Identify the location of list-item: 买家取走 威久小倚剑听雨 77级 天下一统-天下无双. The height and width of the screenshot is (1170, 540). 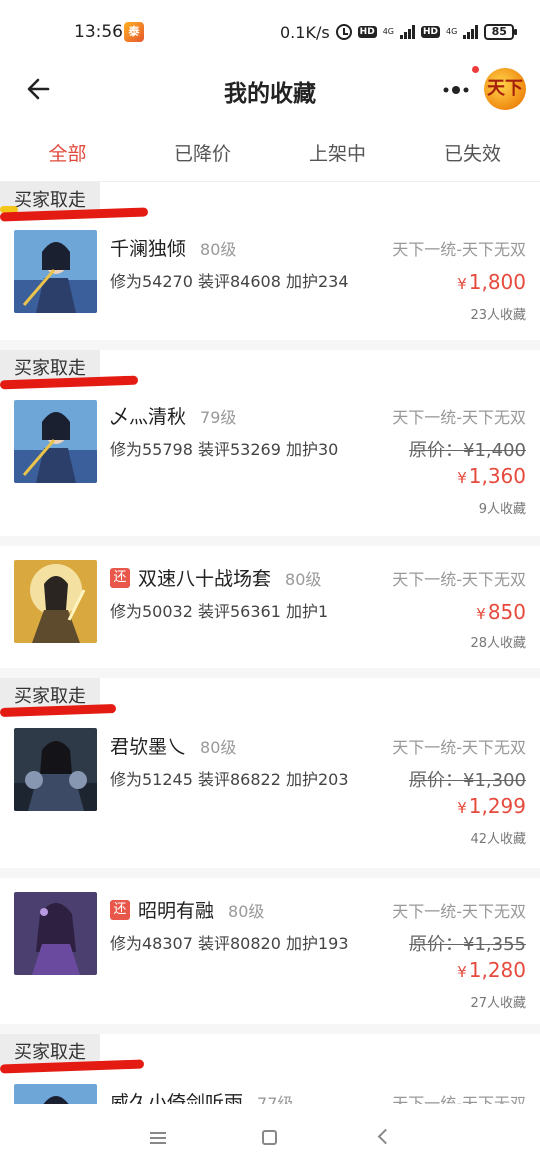
(270, 1069).